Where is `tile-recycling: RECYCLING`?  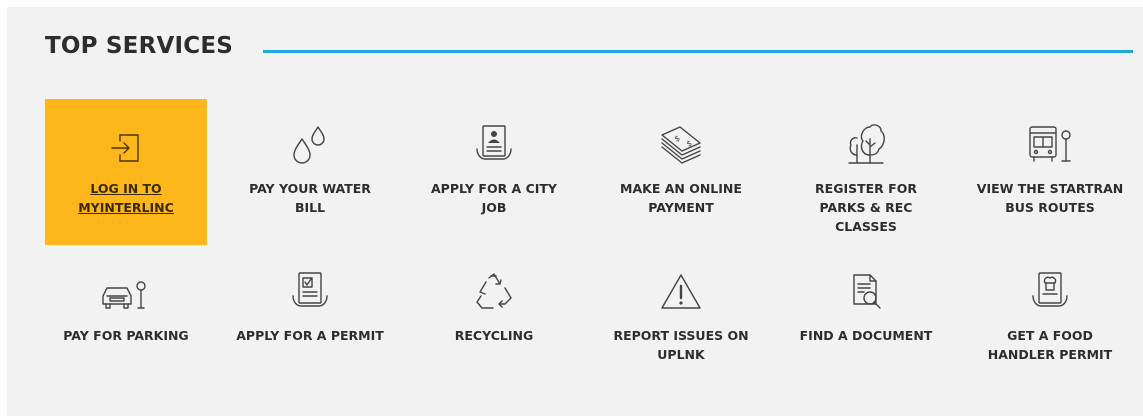 tile-recycling: RECYCLING is located at coordinates (494, 305).